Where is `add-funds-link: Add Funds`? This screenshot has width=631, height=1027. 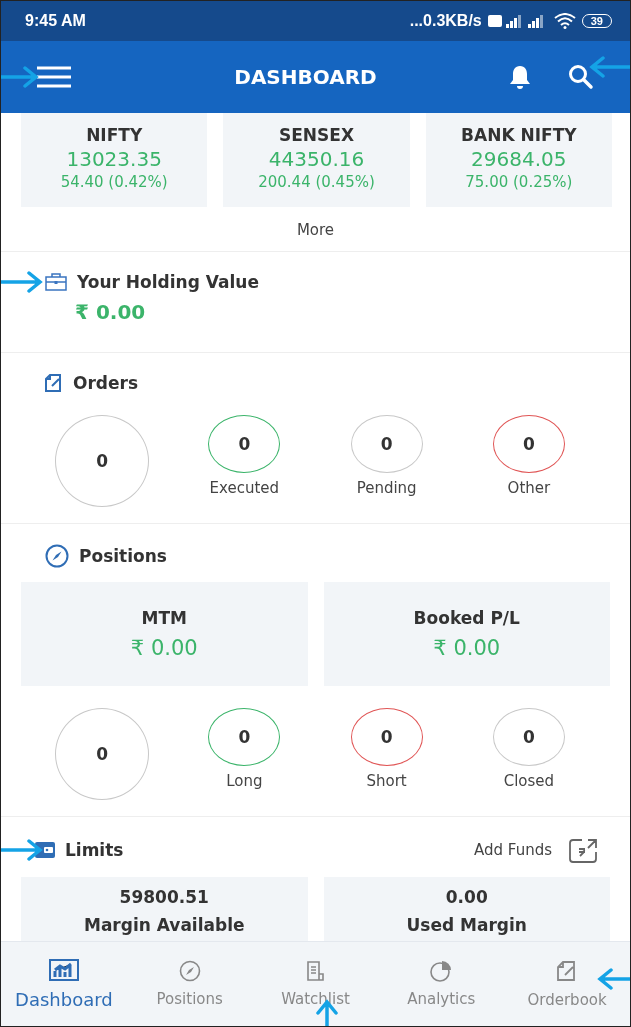 add-funds-link: Add Funds is located at coordinates (536, 850).